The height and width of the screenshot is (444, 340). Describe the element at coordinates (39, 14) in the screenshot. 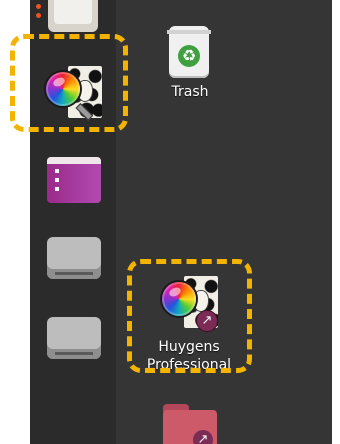

I see `running-indicator` at that location.